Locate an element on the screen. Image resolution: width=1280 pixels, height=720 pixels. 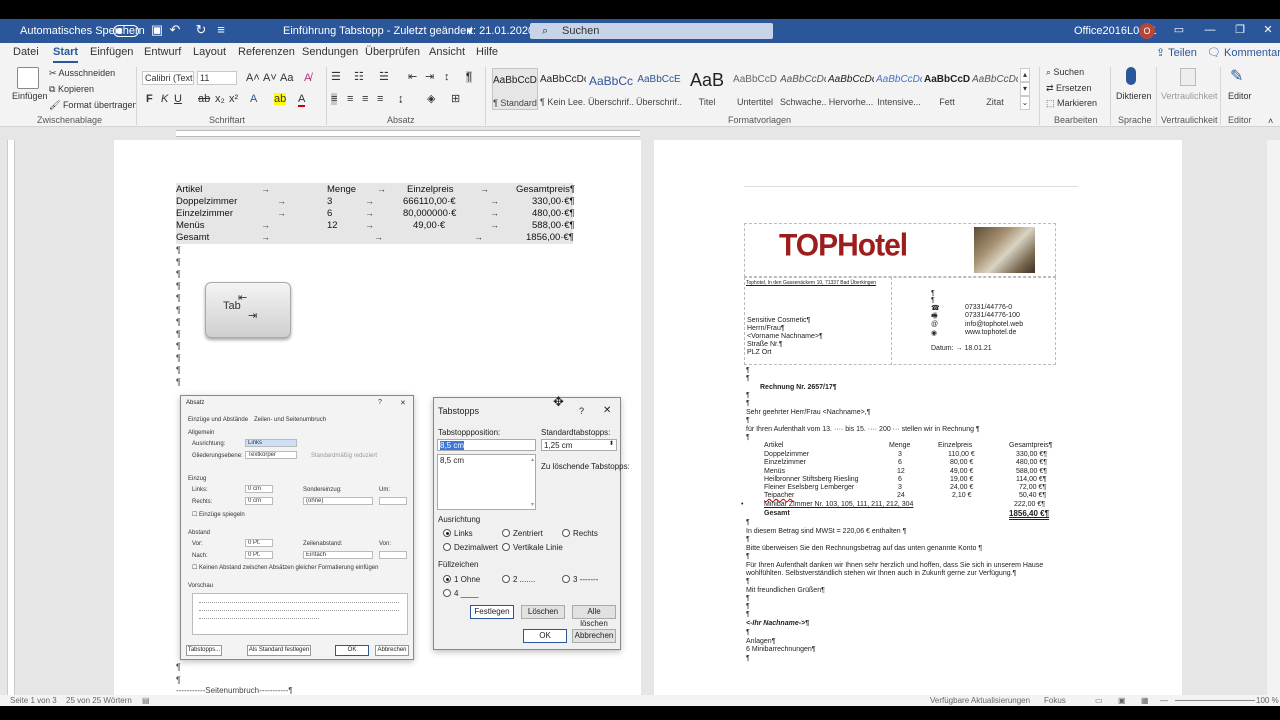
avatar: O is located at coordinates (1147, 31).